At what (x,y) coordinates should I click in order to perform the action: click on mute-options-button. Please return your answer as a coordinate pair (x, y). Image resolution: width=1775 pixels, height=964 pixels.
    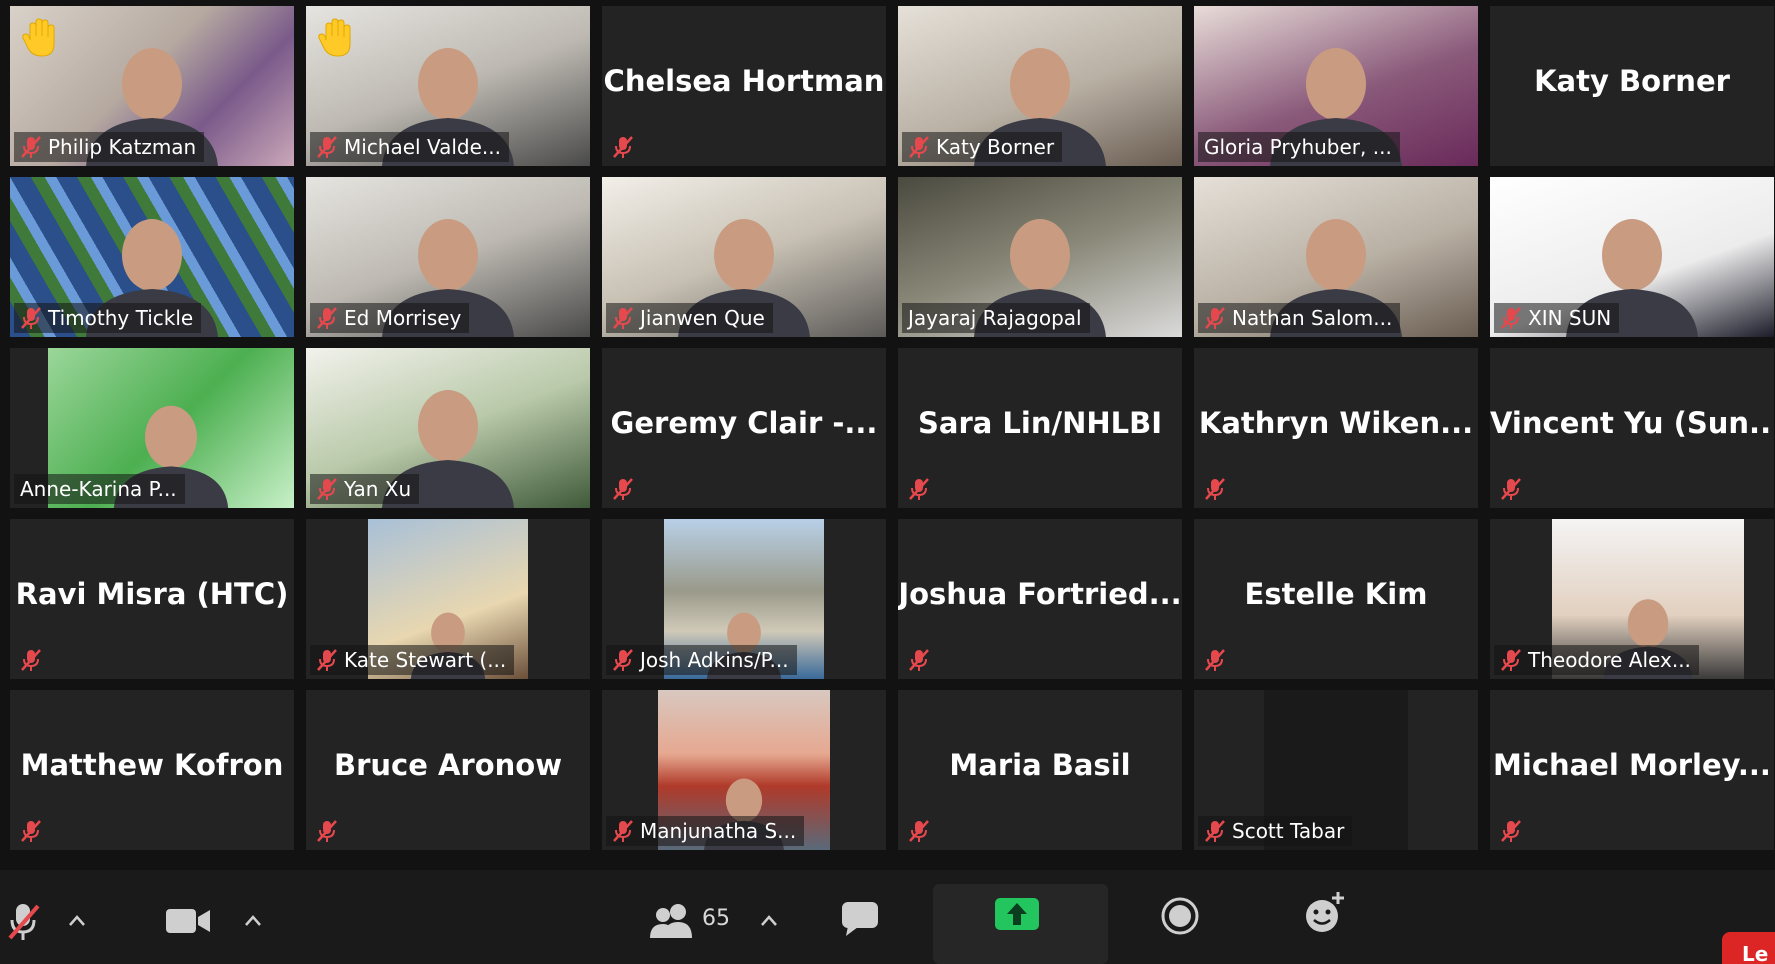
    Looking at the image, I should click on (77, 921).